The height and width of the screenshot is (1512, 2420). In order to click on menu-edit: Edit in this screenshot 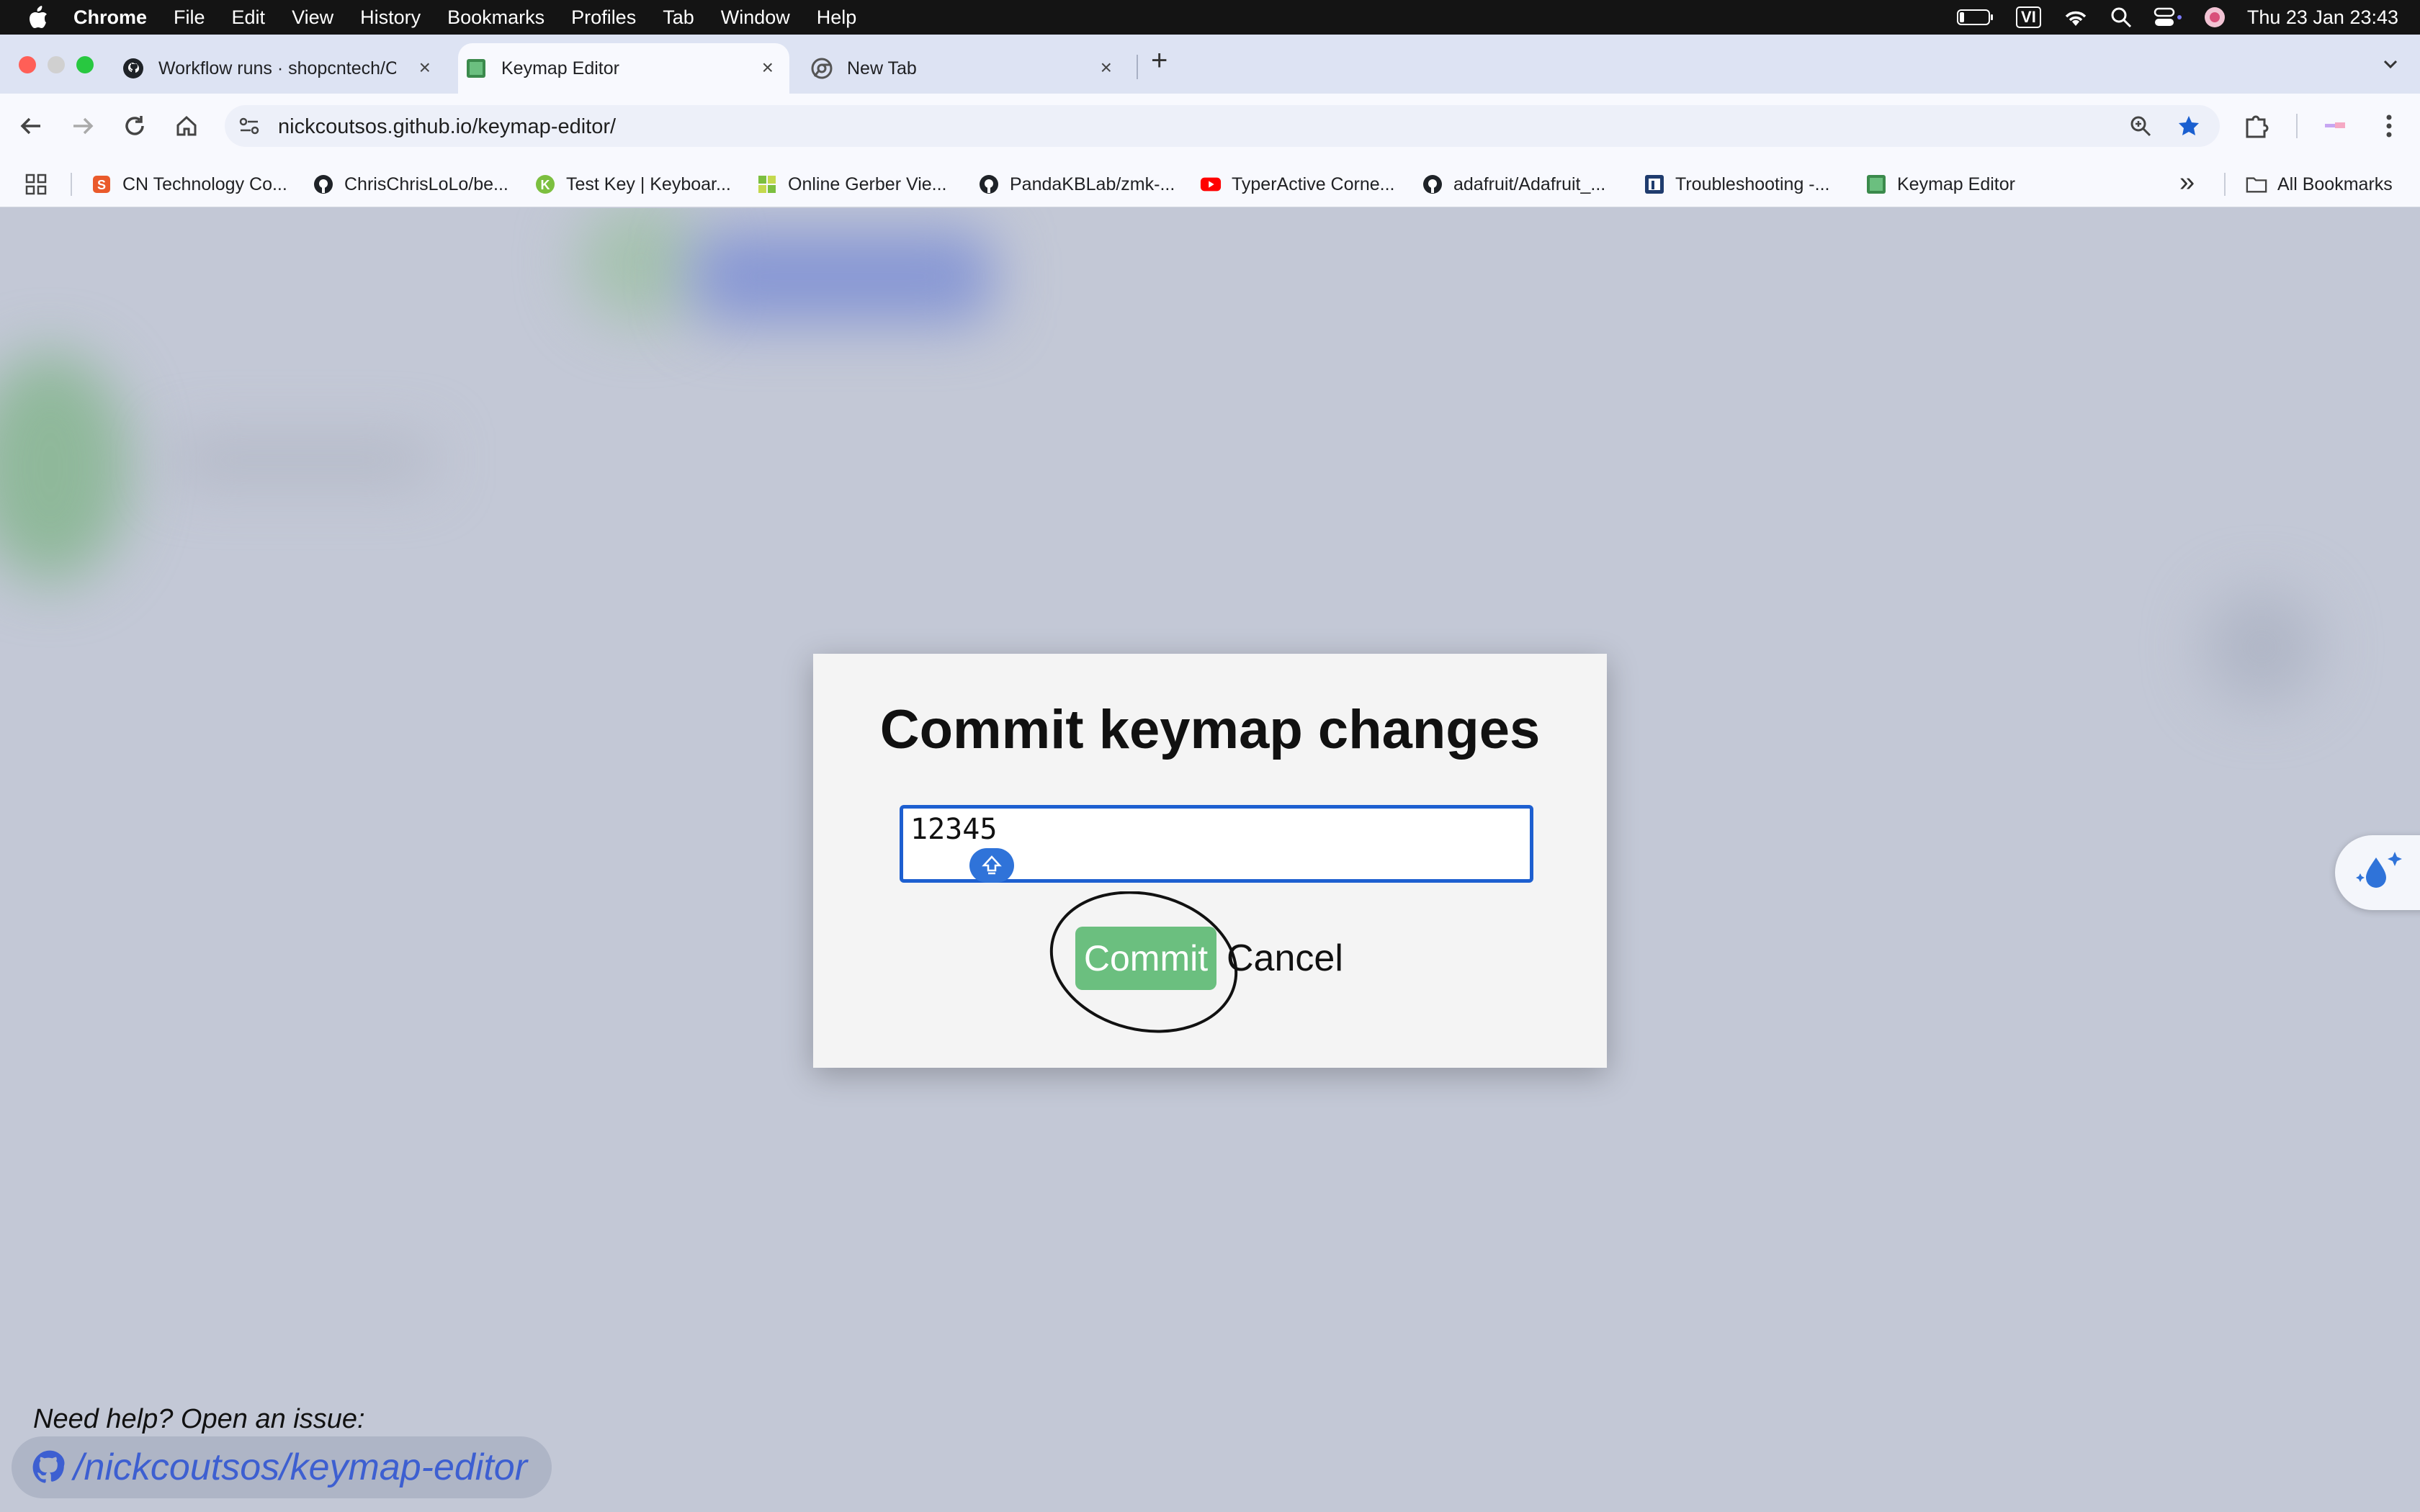, I will do `click(249, 17)`.